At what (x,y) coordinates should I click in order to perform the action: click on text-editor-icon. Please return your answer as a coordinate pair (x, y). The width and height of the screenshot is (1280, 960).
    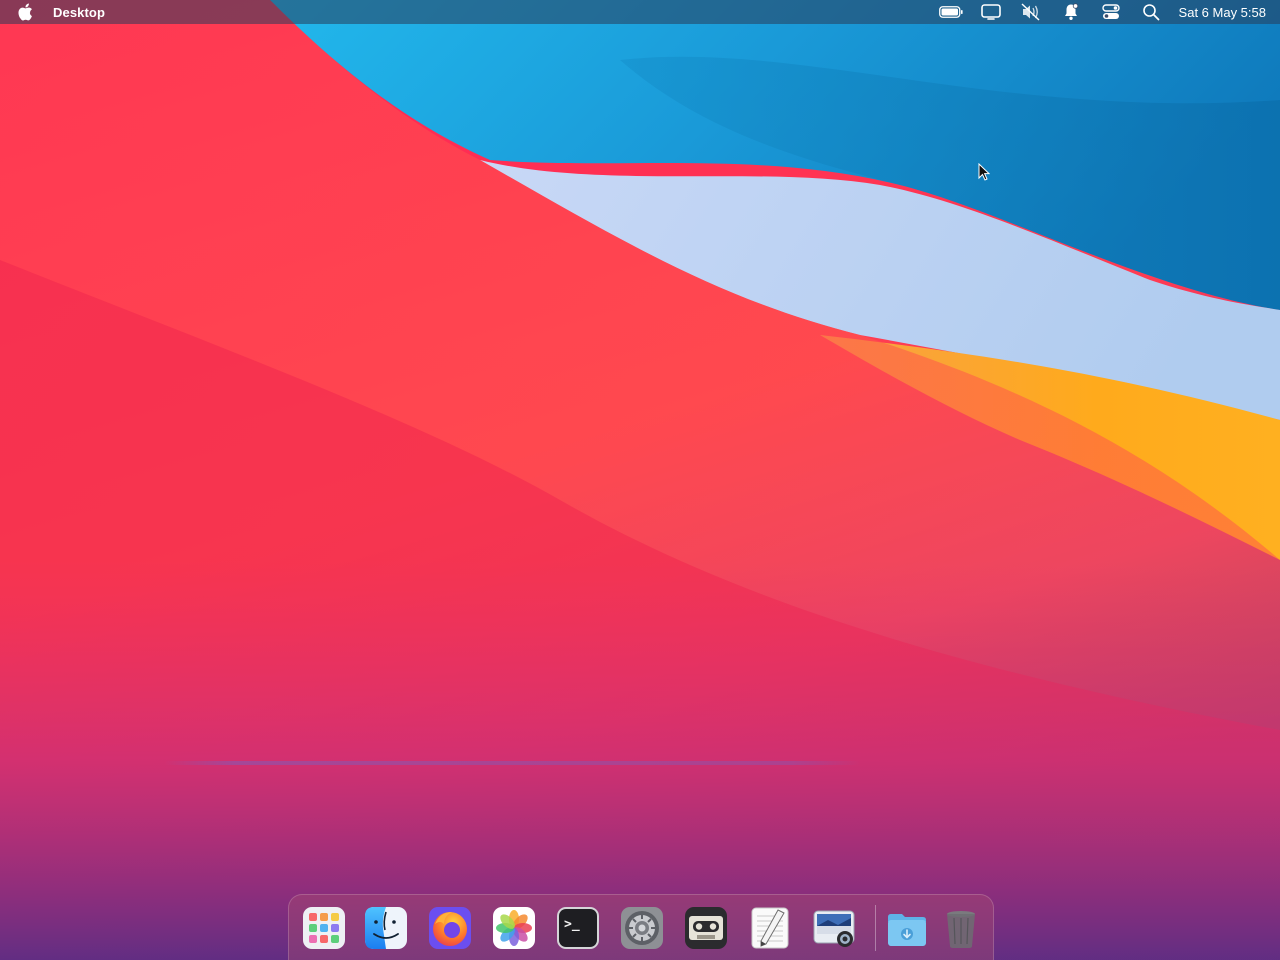
    Looking at the image, I should click on (770, 928).